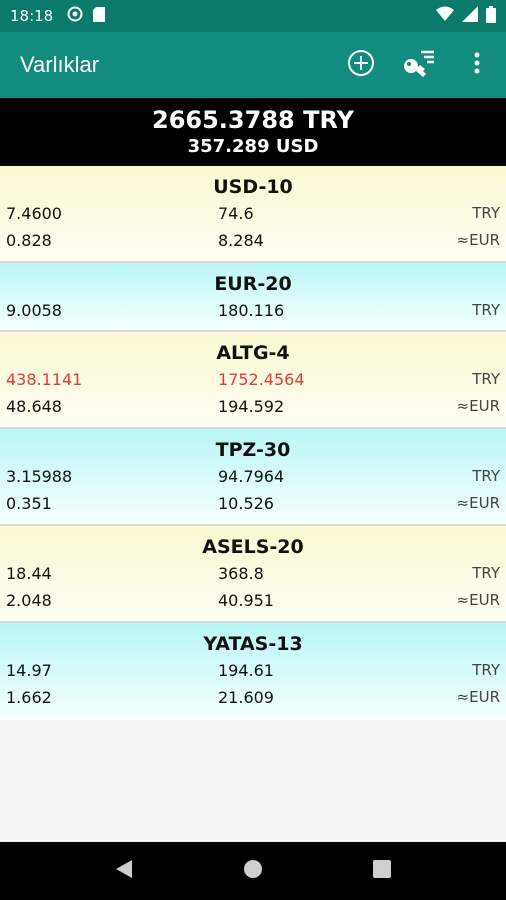 The height and width of the screenshot is (900, 506). Describe the element at coordinates (44, 379) in the screenshot. I see `unit-price: 438.1141` at that location.